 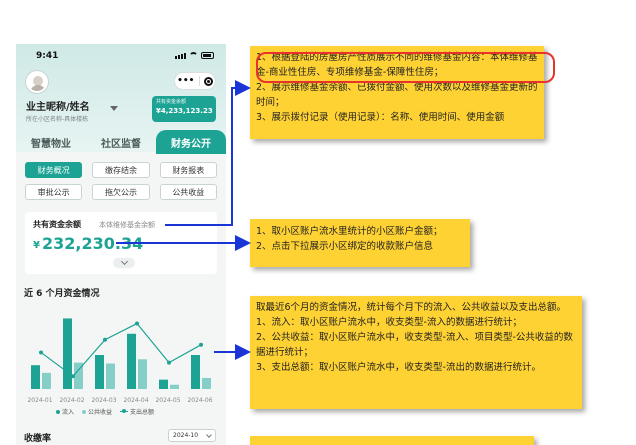 I want to click on connector-arrows, so click(x=183, y=220).